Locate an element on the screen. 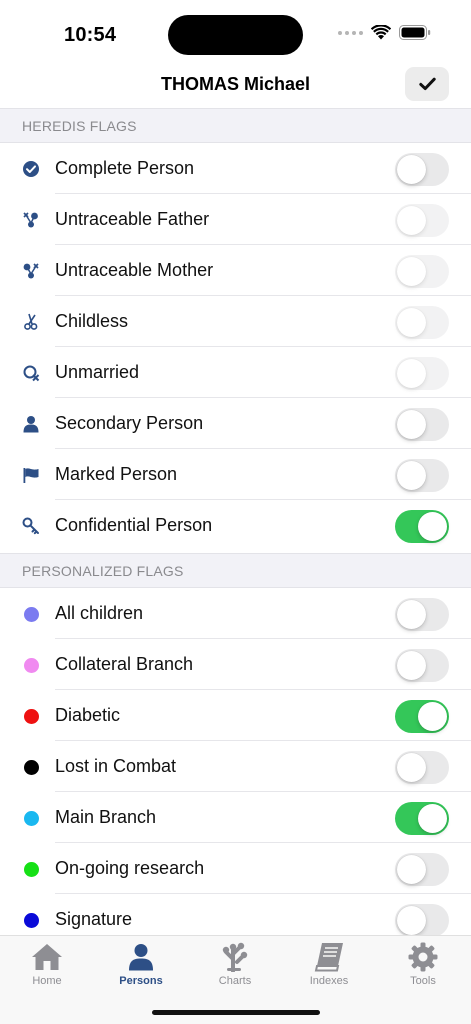 This screenshot has width=471, height=1024. key-icon is located at coordinates (31, 526).